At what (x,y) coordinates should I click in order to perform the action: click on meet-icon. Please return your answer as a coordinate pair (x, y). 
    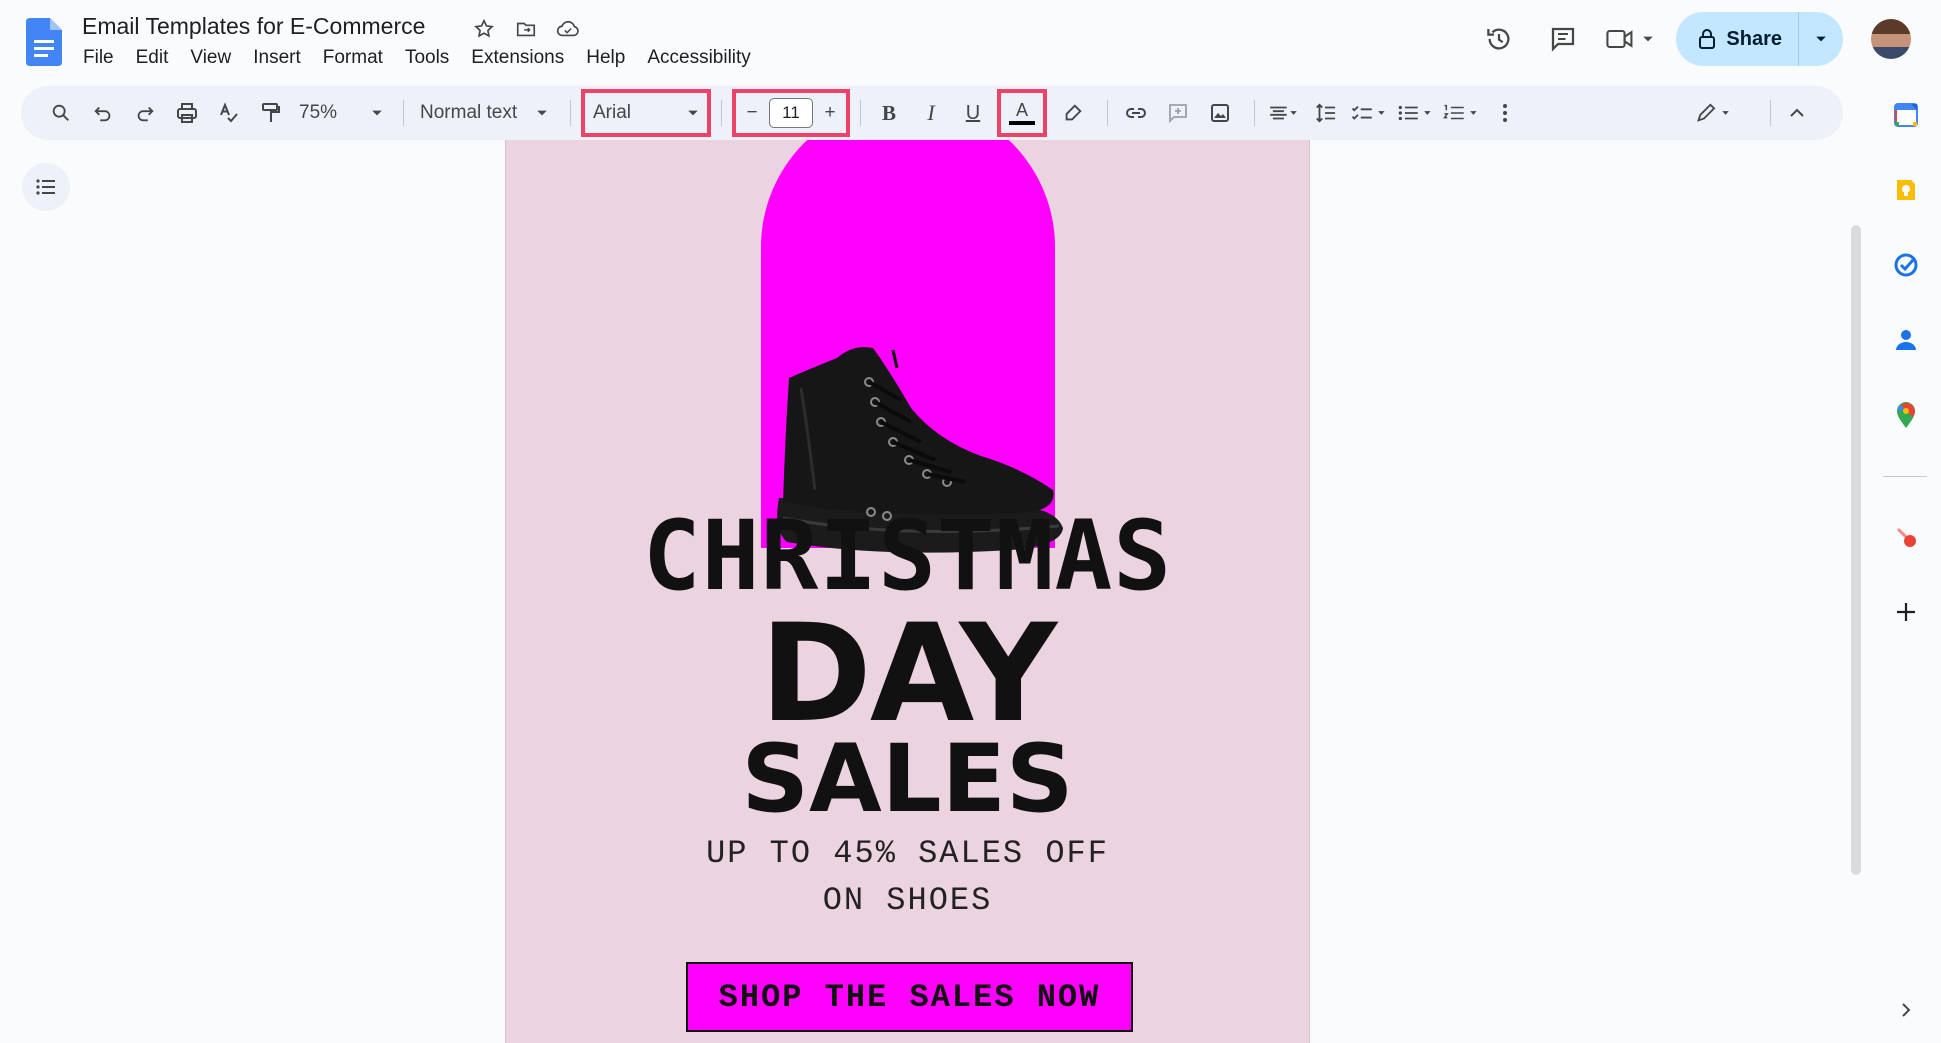
    Looking at the image, I should click on (1619, 39).